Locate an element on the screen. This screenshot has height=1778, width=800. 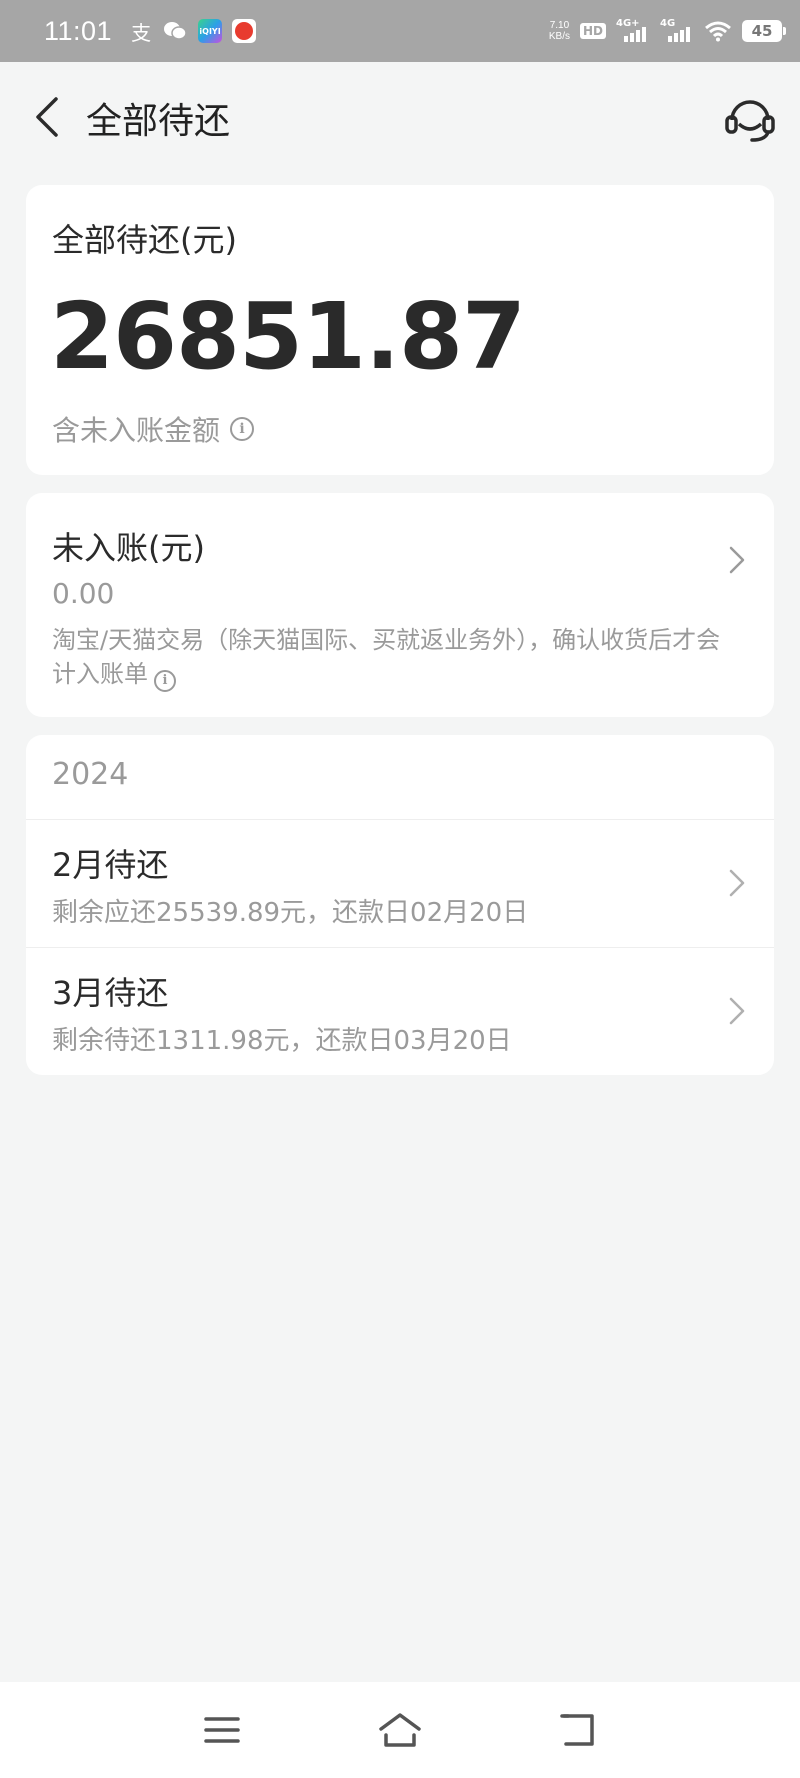
bill-title: 2月待还 is located at coordinates (110, 865).